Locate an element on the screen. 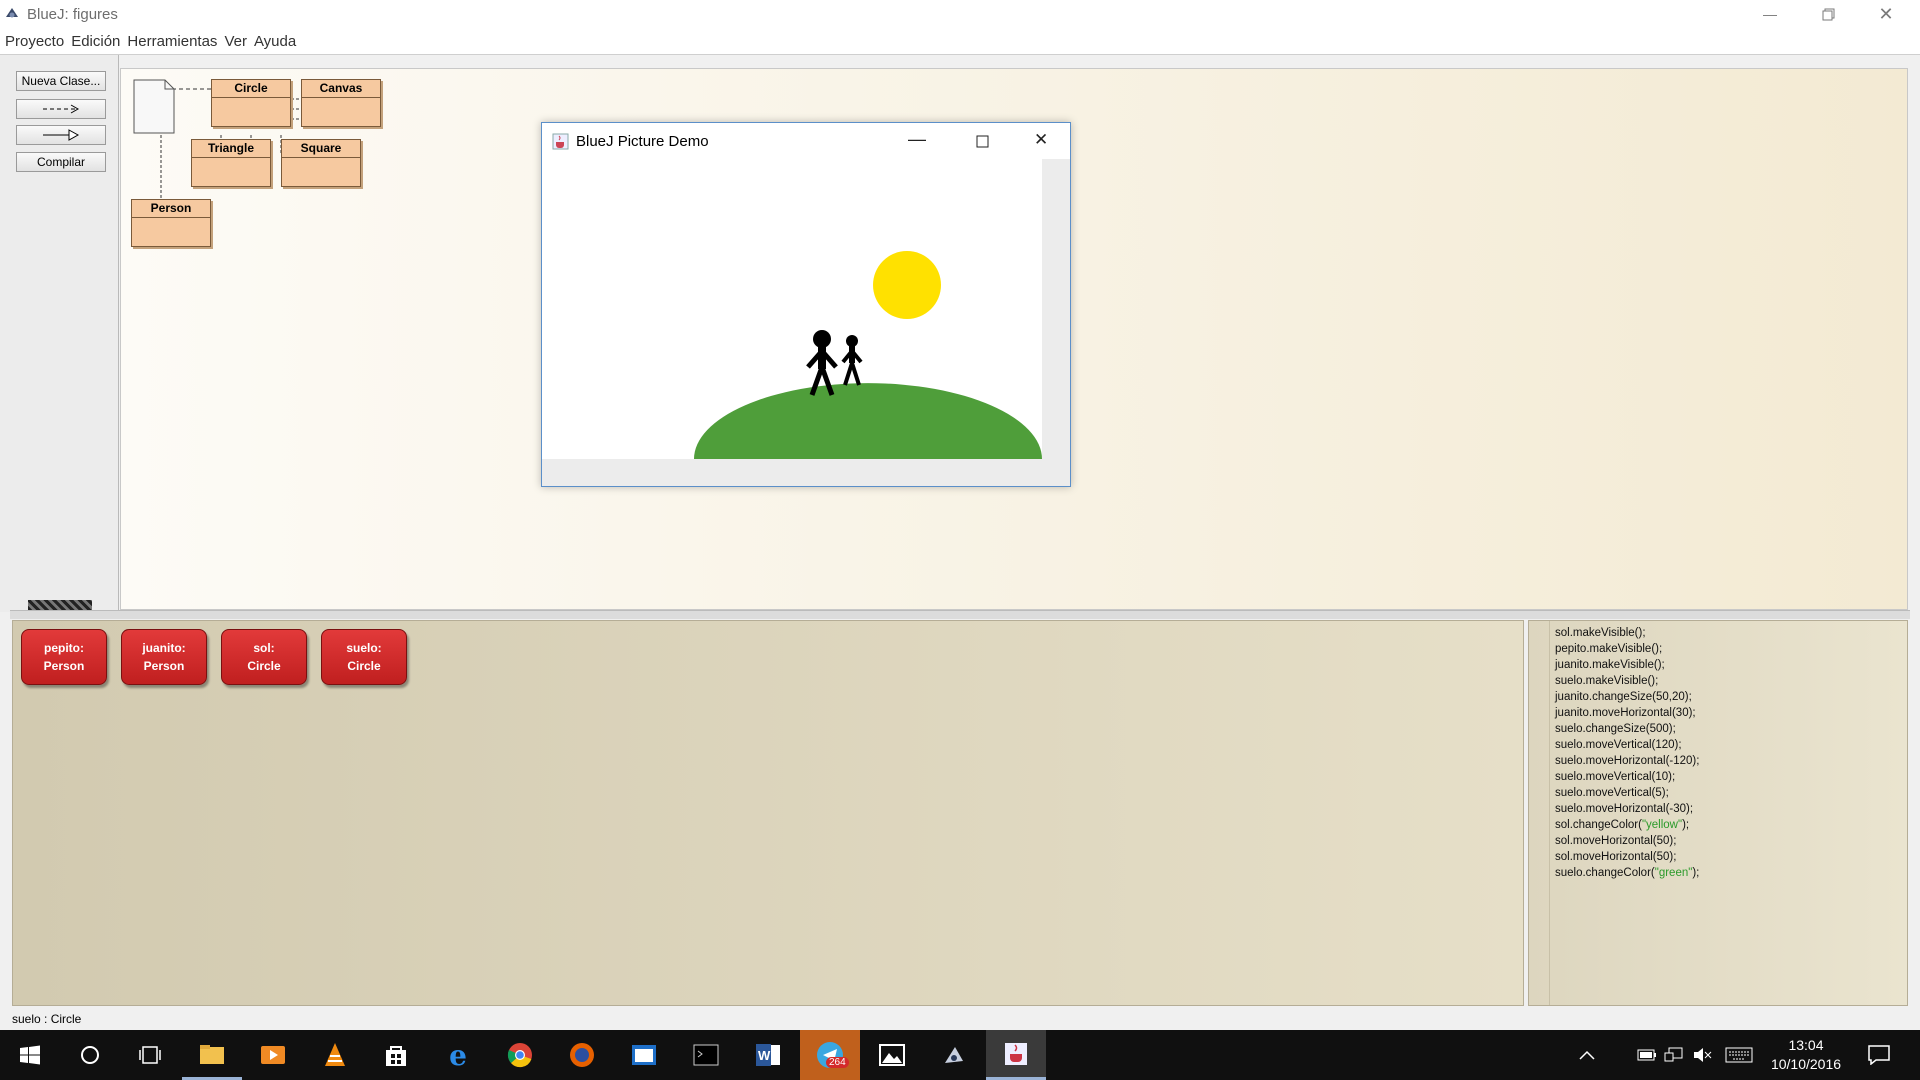 The width and height of the screenshot is (1920, 1080). file-explorer-icon is located at coordinates (212, 1054).